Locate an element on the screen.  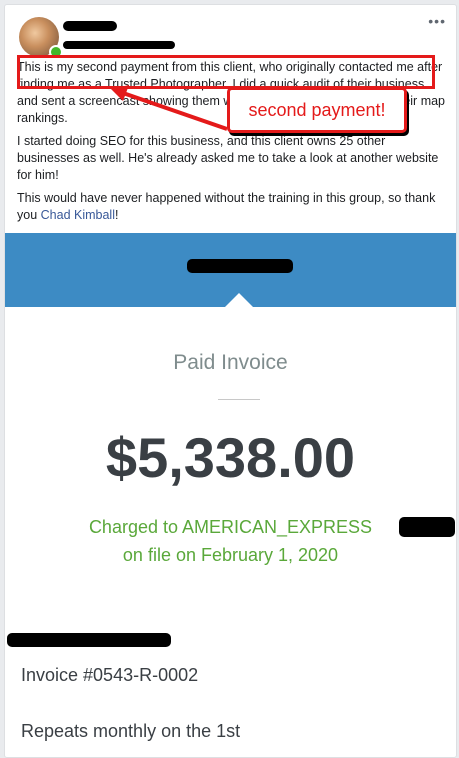
post-paragraph-3-end: ! is located at coordinates (116, 215).